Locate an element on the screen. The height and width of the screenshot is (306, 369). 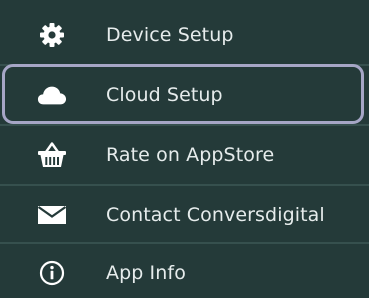
info-icon is located at coordinates (52, 273).